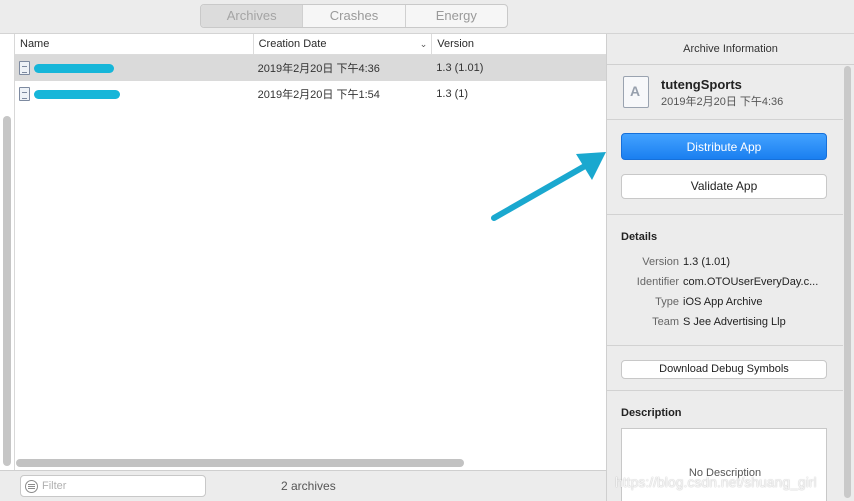 This screenshot has width=854, height=501. What do you see at coordinates (723, 302) in the screenshot?
I see `detail-value: iOS App Archive` at bounding box center [723, 302].